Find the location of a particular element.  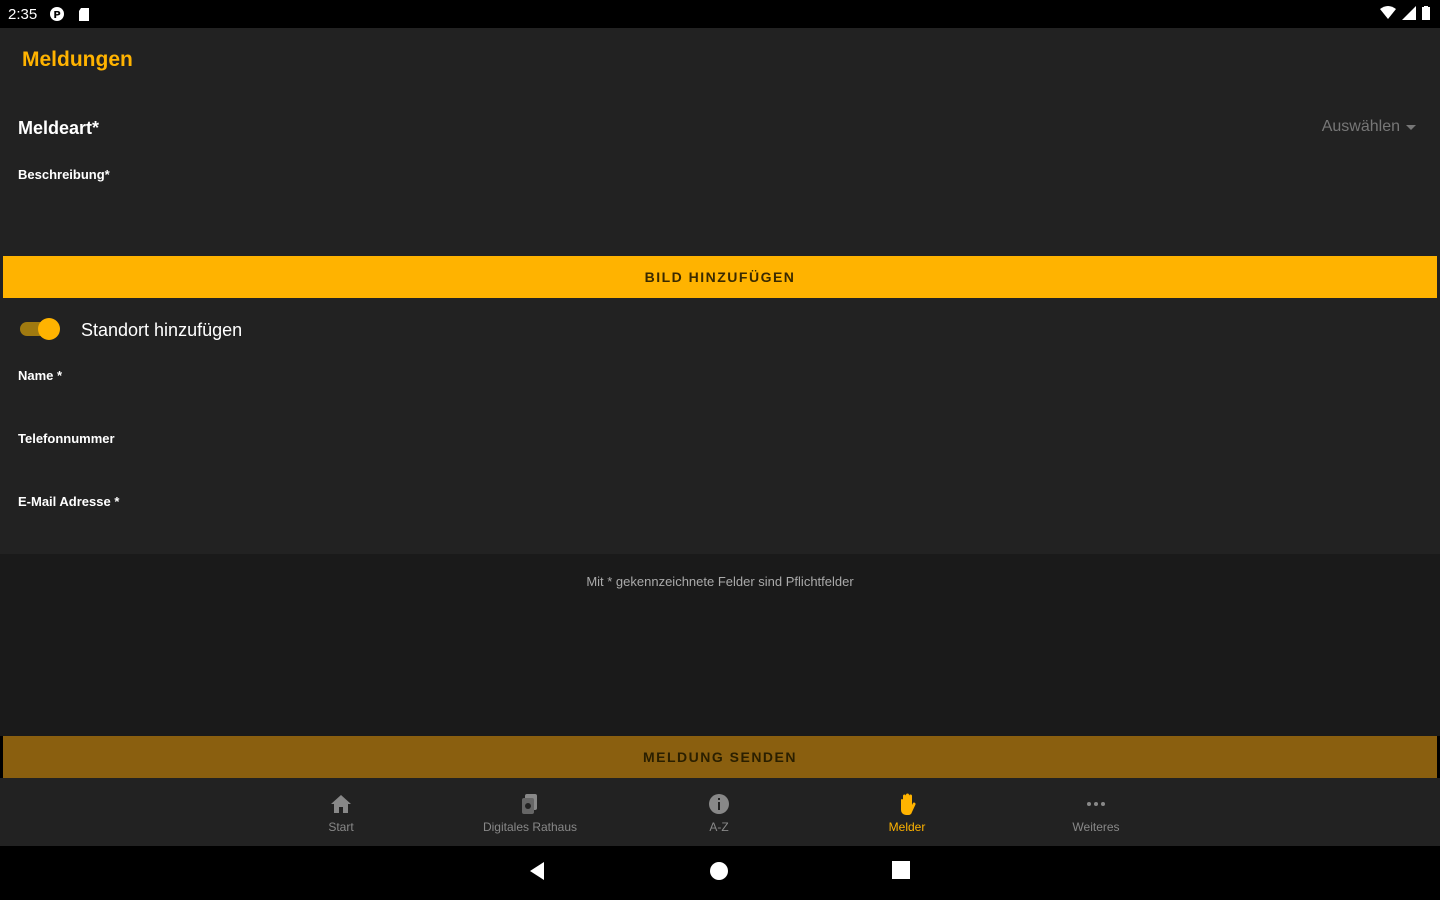

nav-item-label: A-Z is located at coordinates (719, 827).